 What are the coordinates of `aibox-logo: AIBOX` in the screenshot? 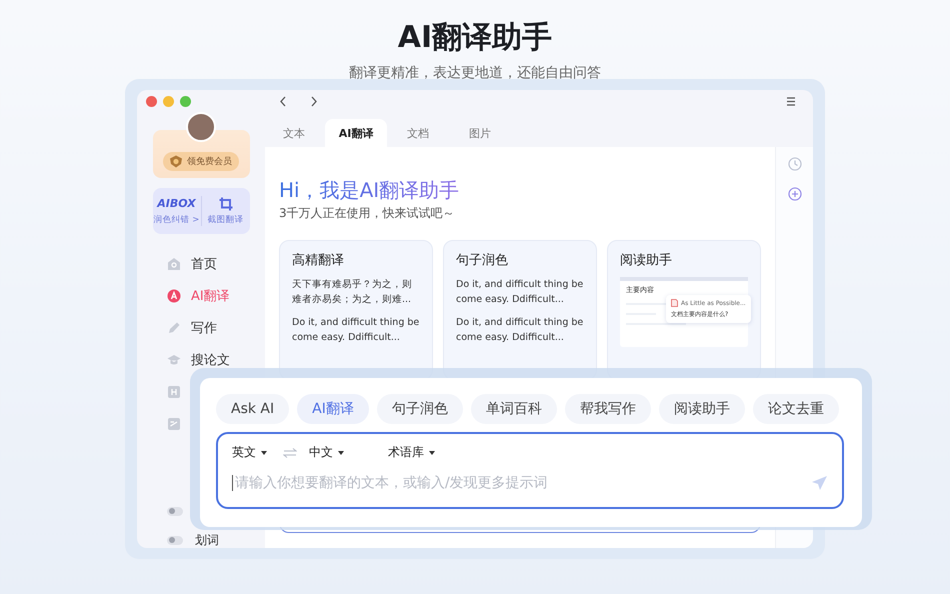 It's located at (176, 203).